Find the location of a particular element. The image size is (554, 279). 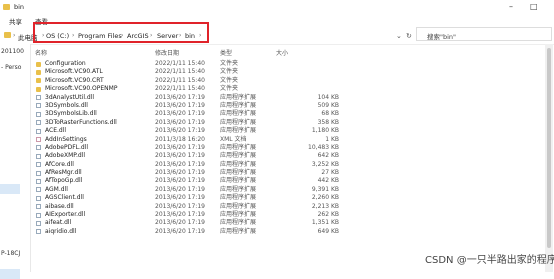

file-size: 1,351 KB is located at coordinates (325, 223).